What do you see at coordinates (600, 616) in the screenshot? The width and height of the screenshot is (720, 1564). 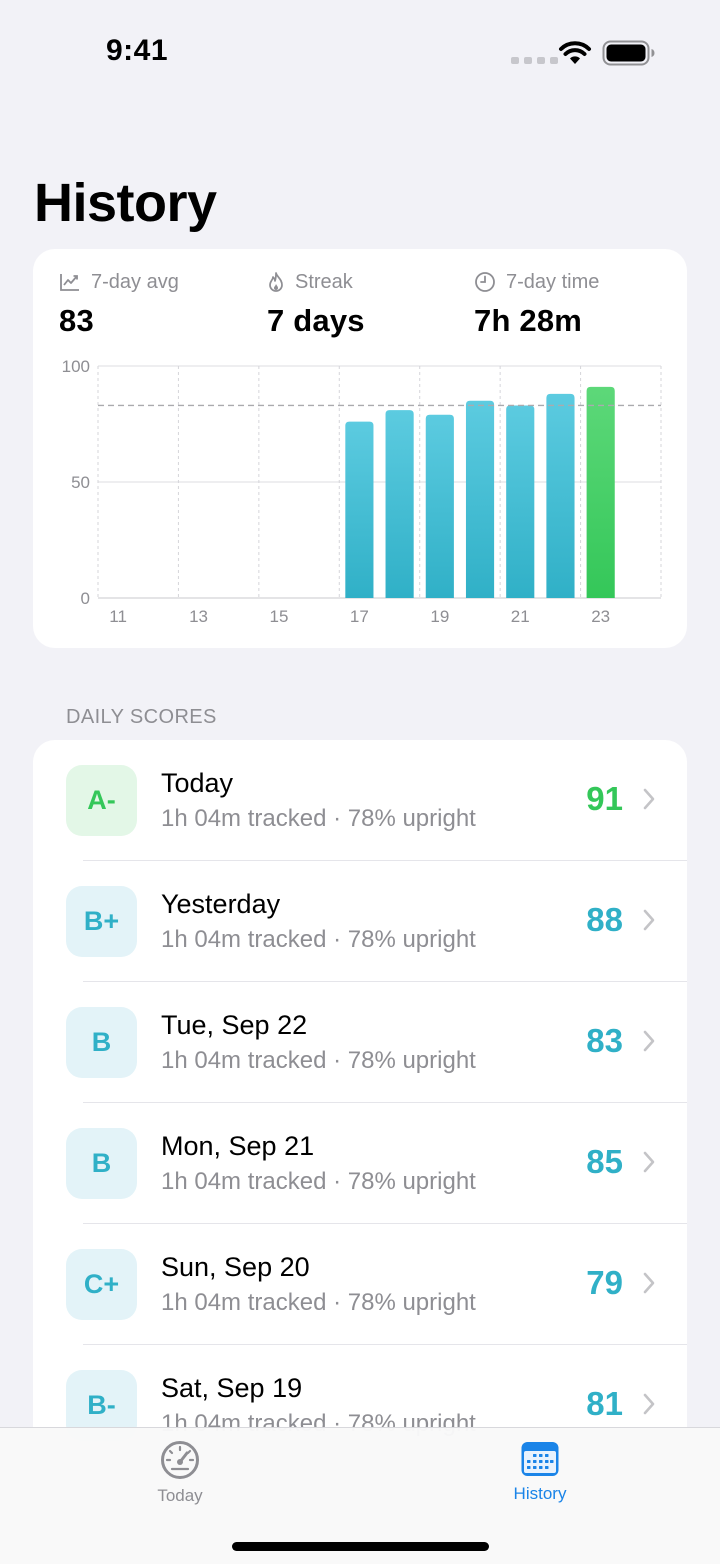 I see `x-tick-label: 23` at bounding box center [600, 616].